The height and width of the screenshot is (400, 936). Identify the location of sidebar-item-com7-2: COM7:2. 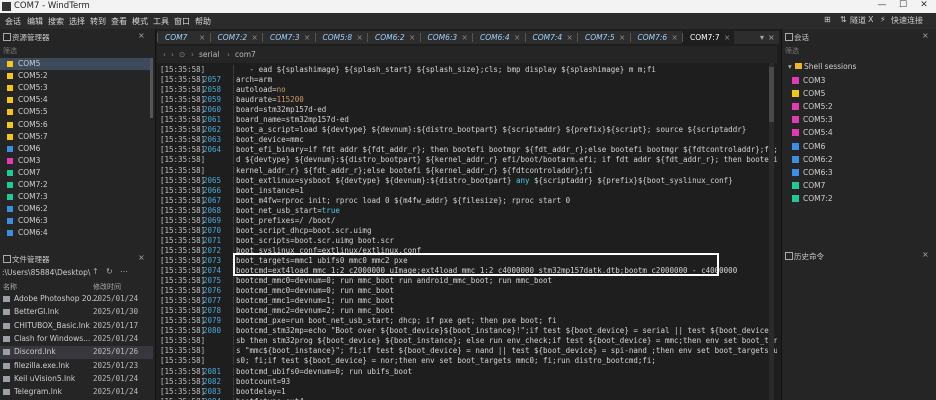
(76, 185).